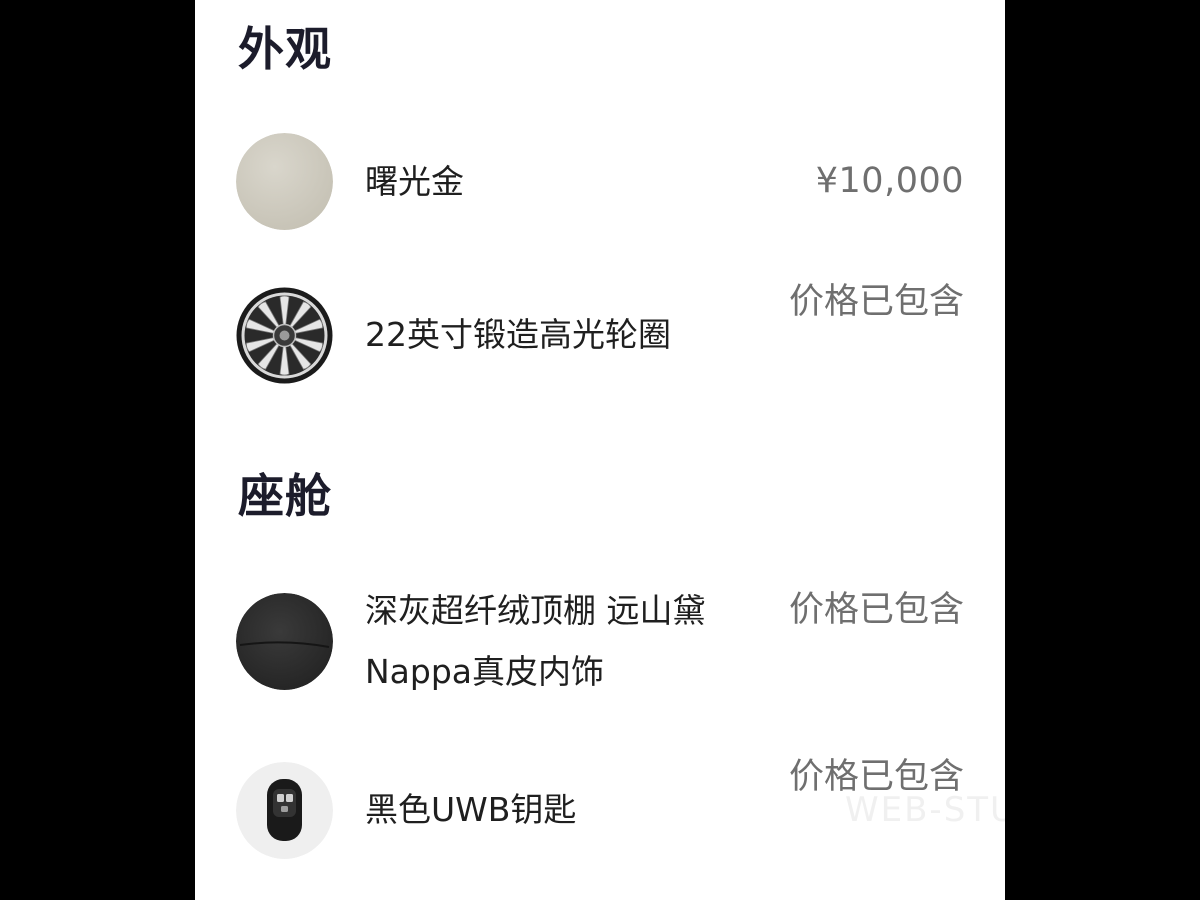 This screenshot has height=900, width=1200. What do you see at coordinates (889, 181) in the screenshot?
I see `option-price-paint: ¥10,000` at bounding box center [889, 181].